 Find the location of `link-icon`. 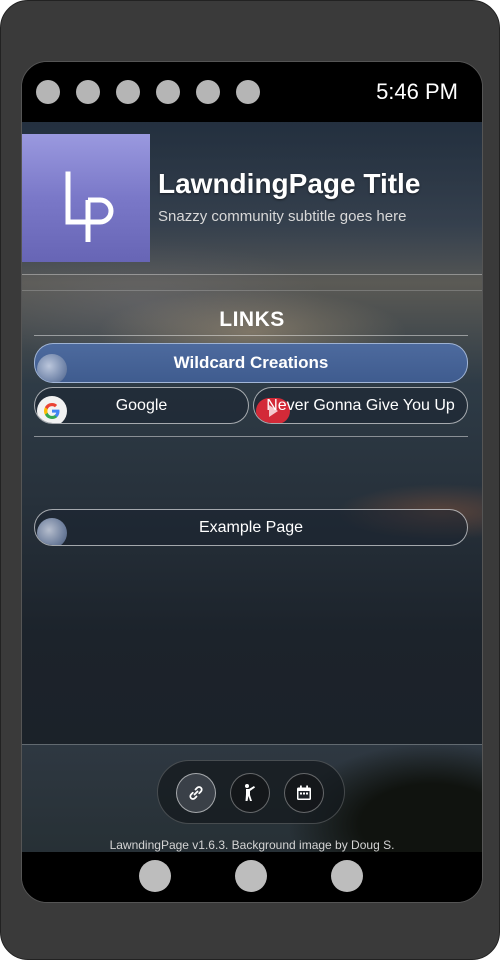

link-icon is located at coordinates (196, 793).